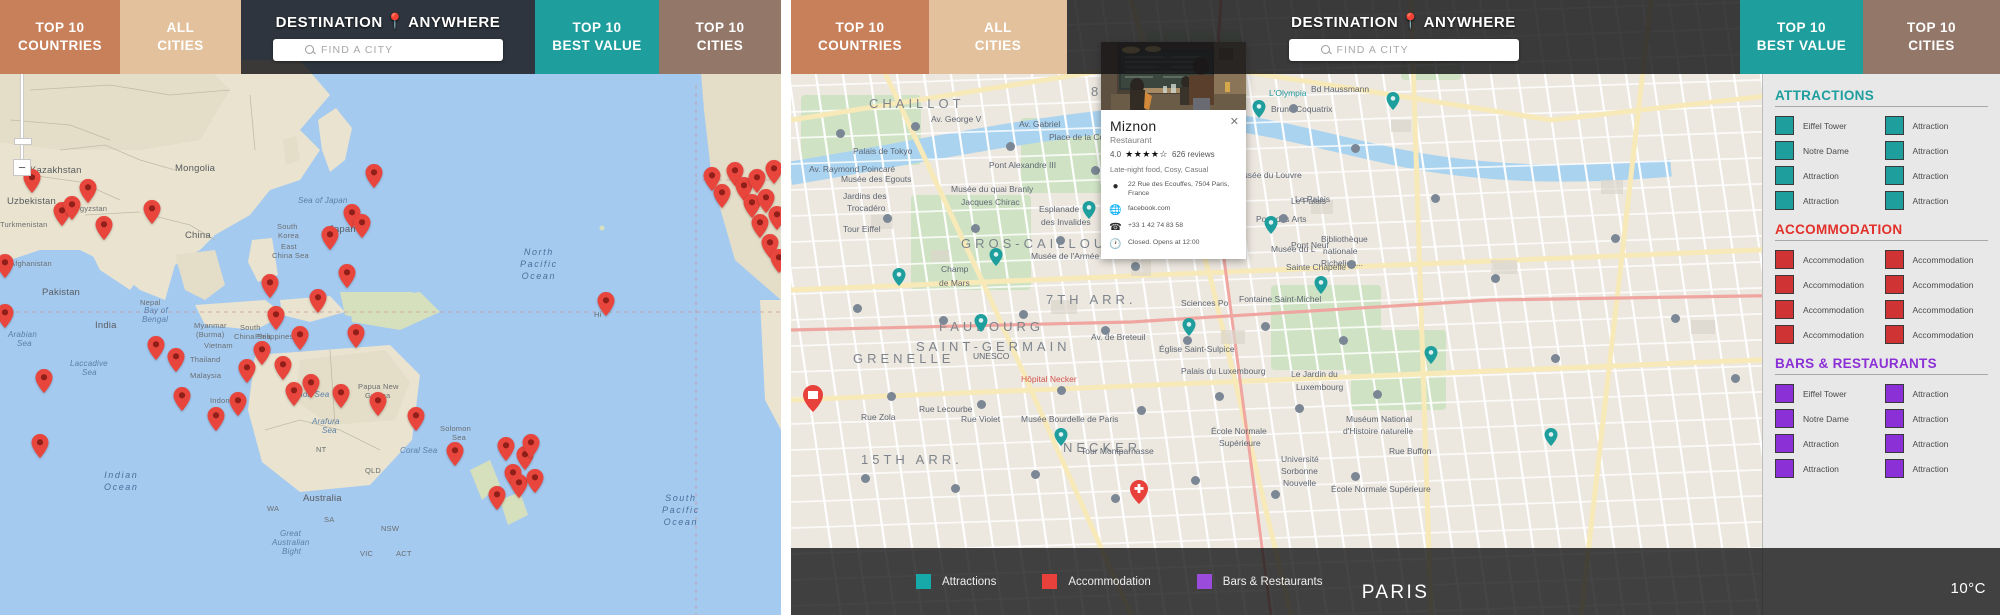 The width and height of the screenshot is (2000, 615). I want to click on legend-item-bars: Bars & Restaurants, so click(1259, 581).